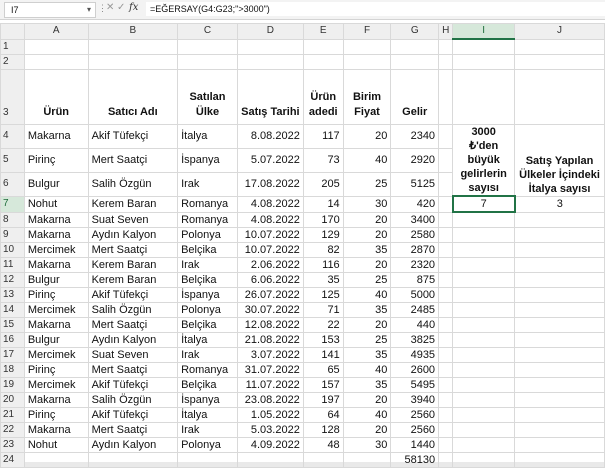  I want to click on cell-satici: Akif Tüfekçi, so click(133, 295).